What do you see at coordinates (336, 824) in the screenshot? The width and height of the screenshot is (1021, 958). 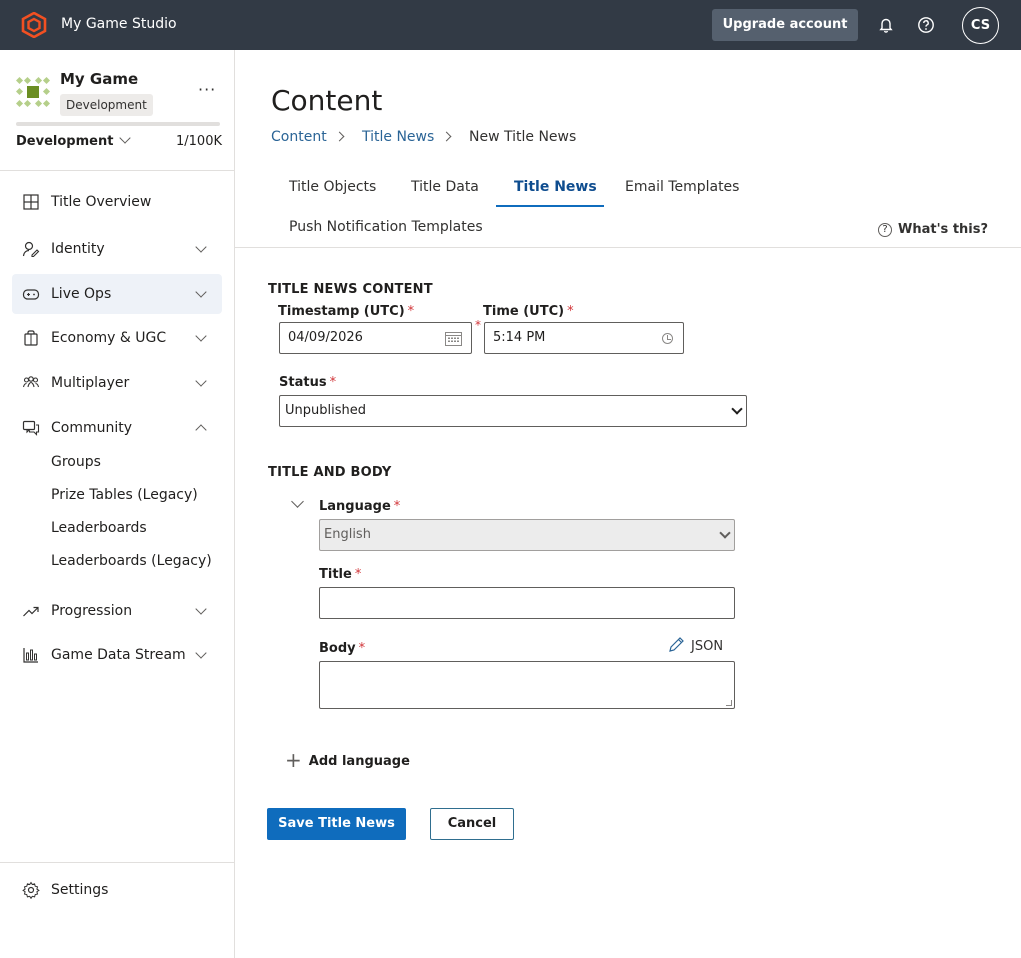 I see `save-title-news-button: Save Title News` at bounding box center [336, 824].